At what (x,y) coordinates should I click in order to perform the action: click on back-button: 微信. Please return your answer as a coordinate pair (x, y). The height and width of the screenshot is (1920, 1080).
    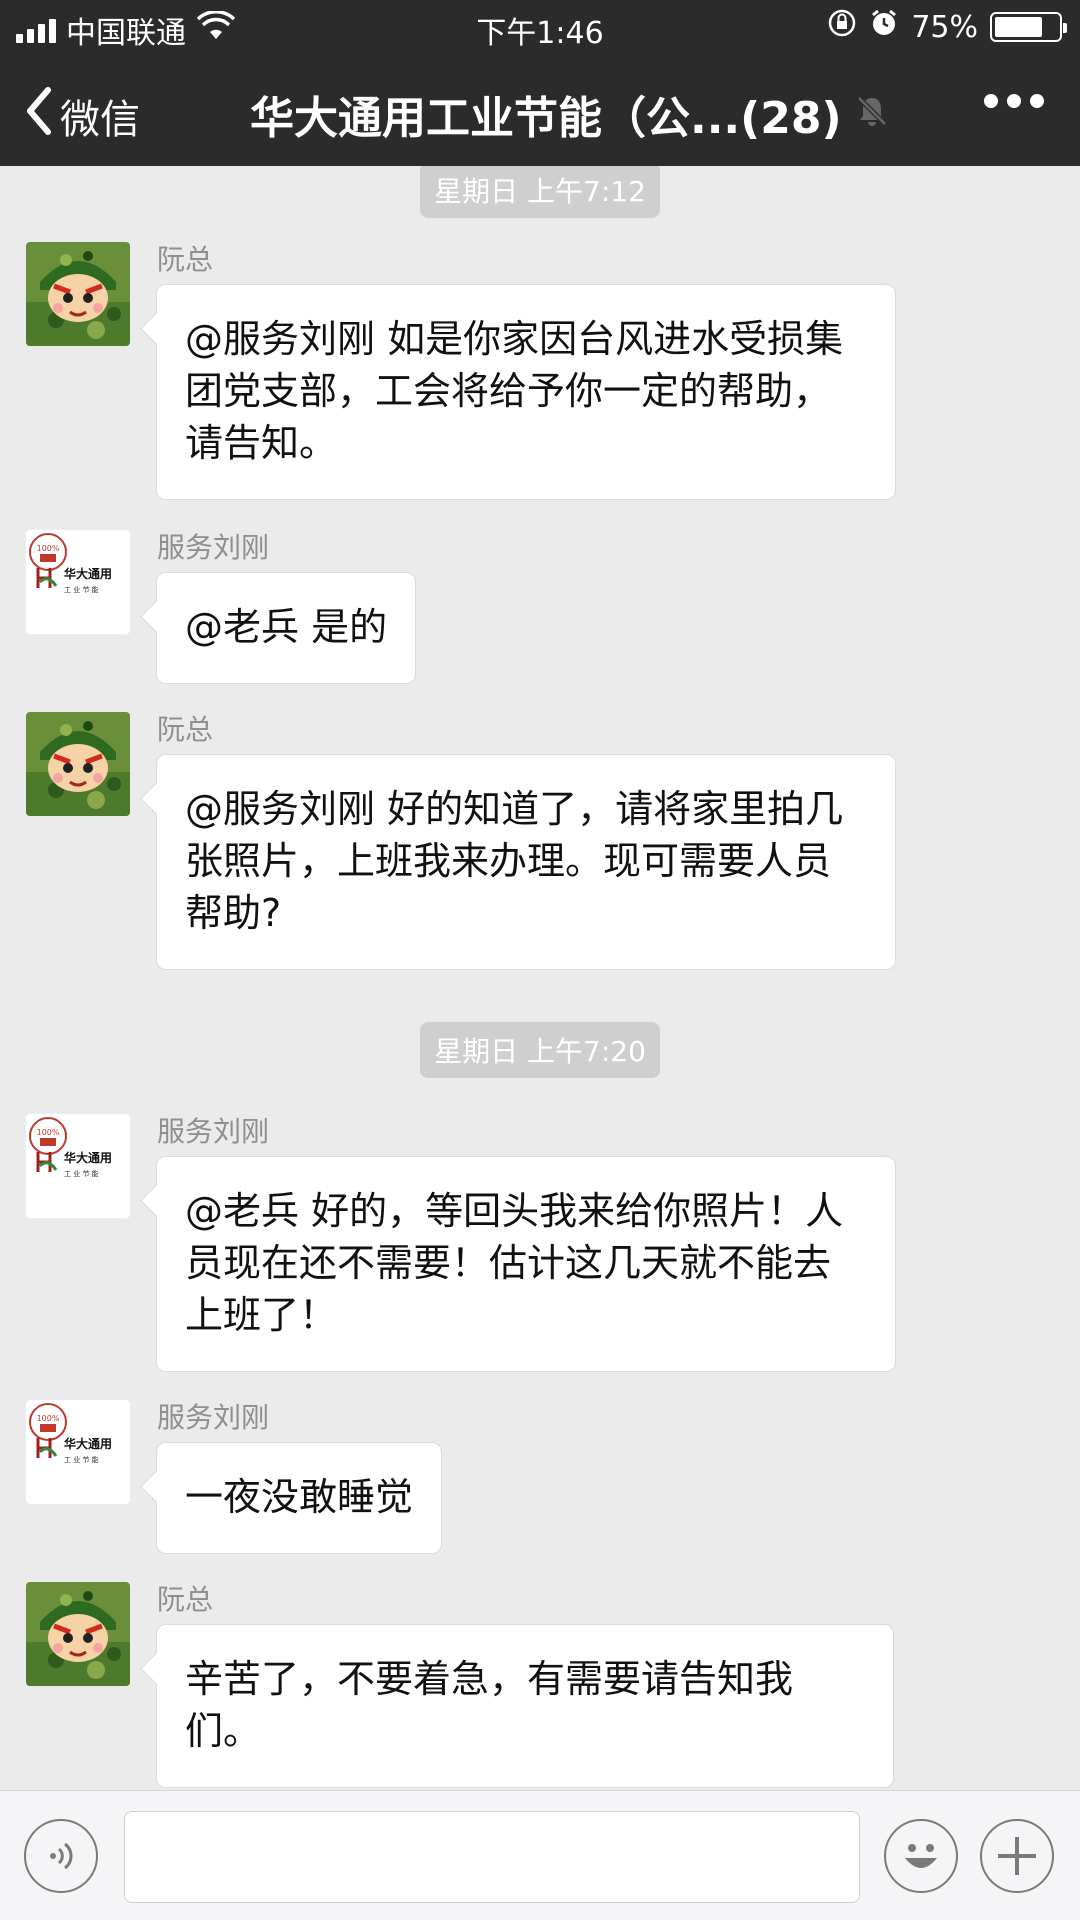
    Looking at the image, I should click on (81, 116).